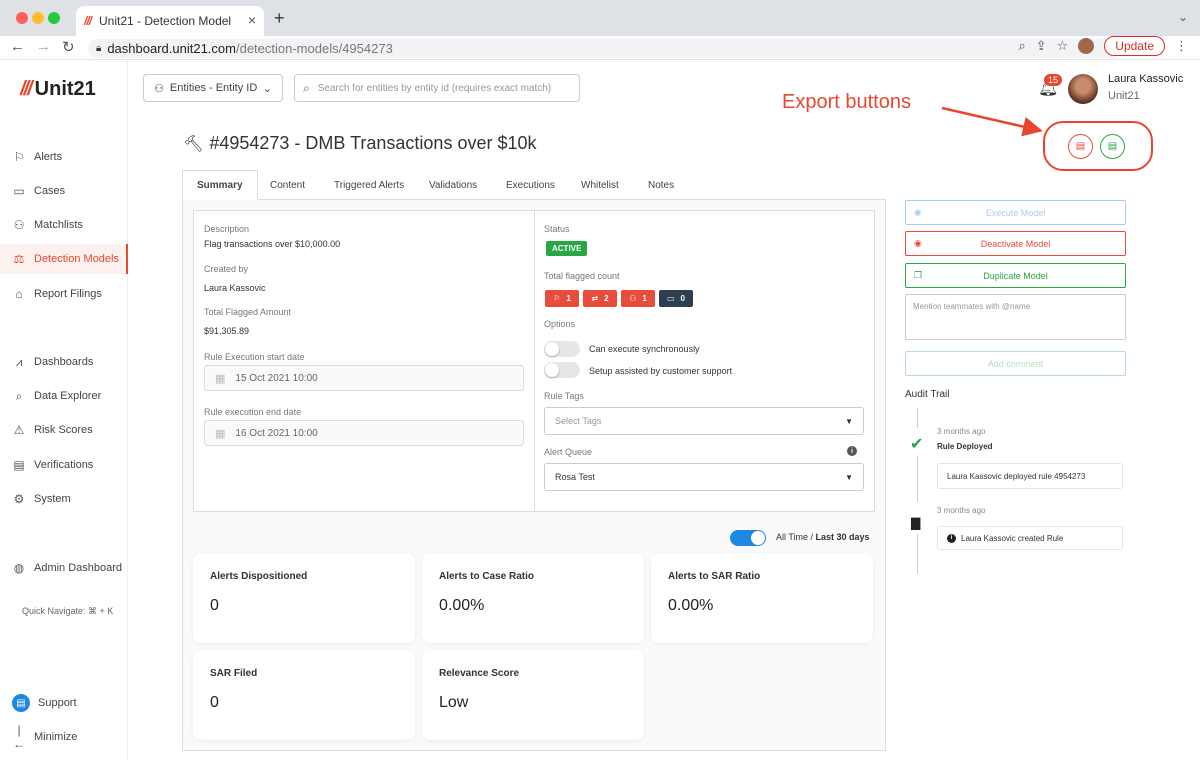  What do you see at coordinates (1083, 89) in the screenshot?
I see `avatar` at bounding box center [1083, 89].